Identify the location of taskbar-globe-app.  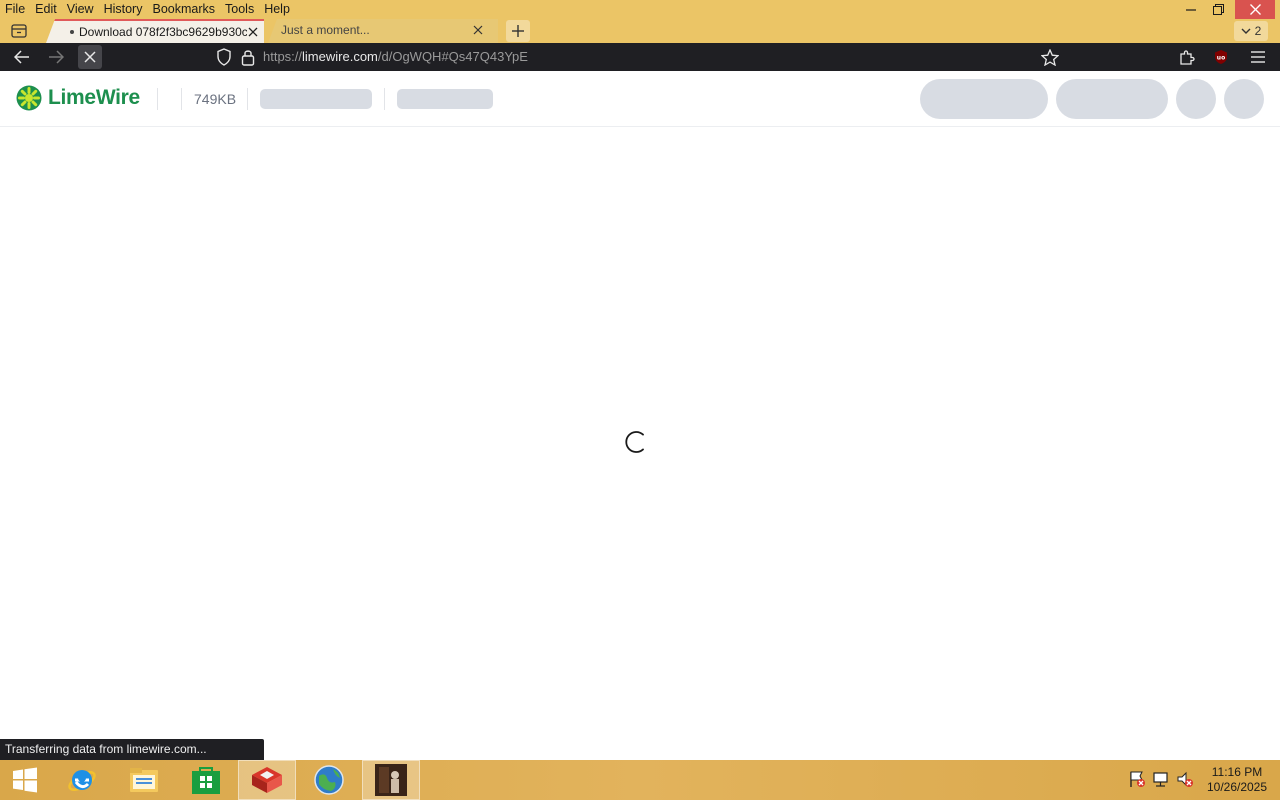
(329, 780).